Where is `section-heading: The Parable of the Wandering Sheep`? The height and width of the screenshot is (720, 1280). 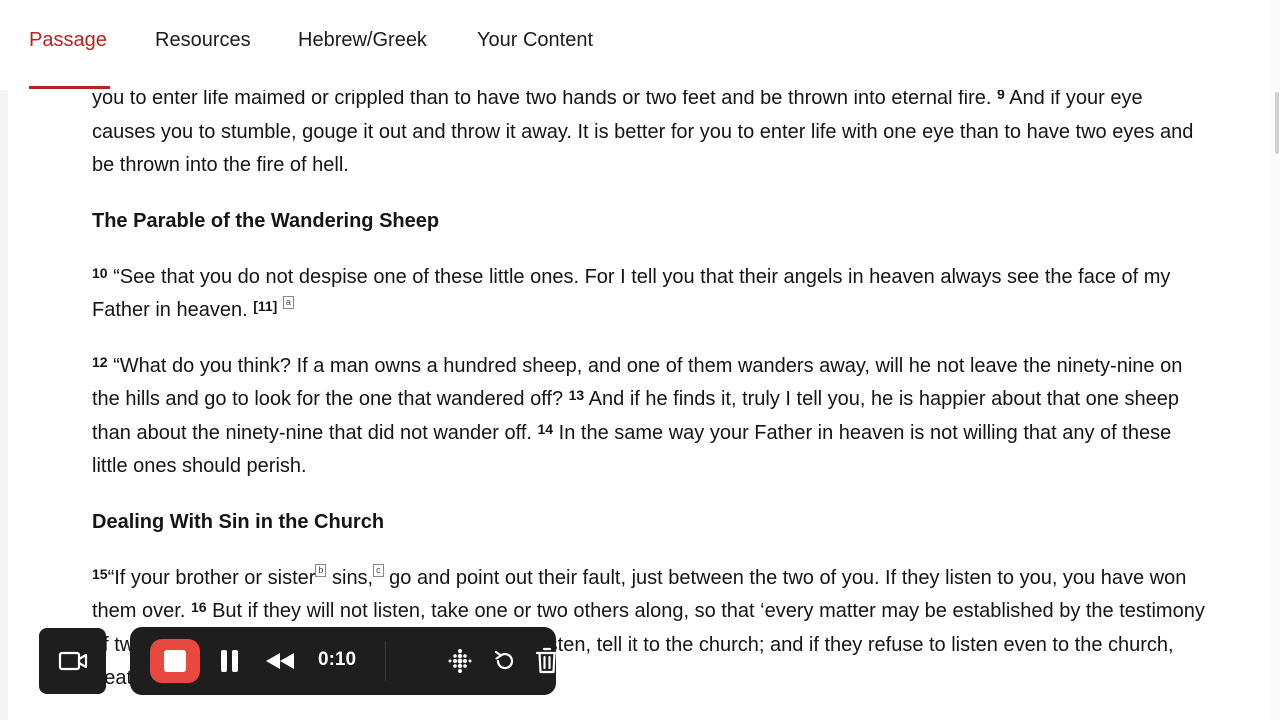 section-heading: The Parable of the Wandering Sheep is located at coordinates (266, 220).